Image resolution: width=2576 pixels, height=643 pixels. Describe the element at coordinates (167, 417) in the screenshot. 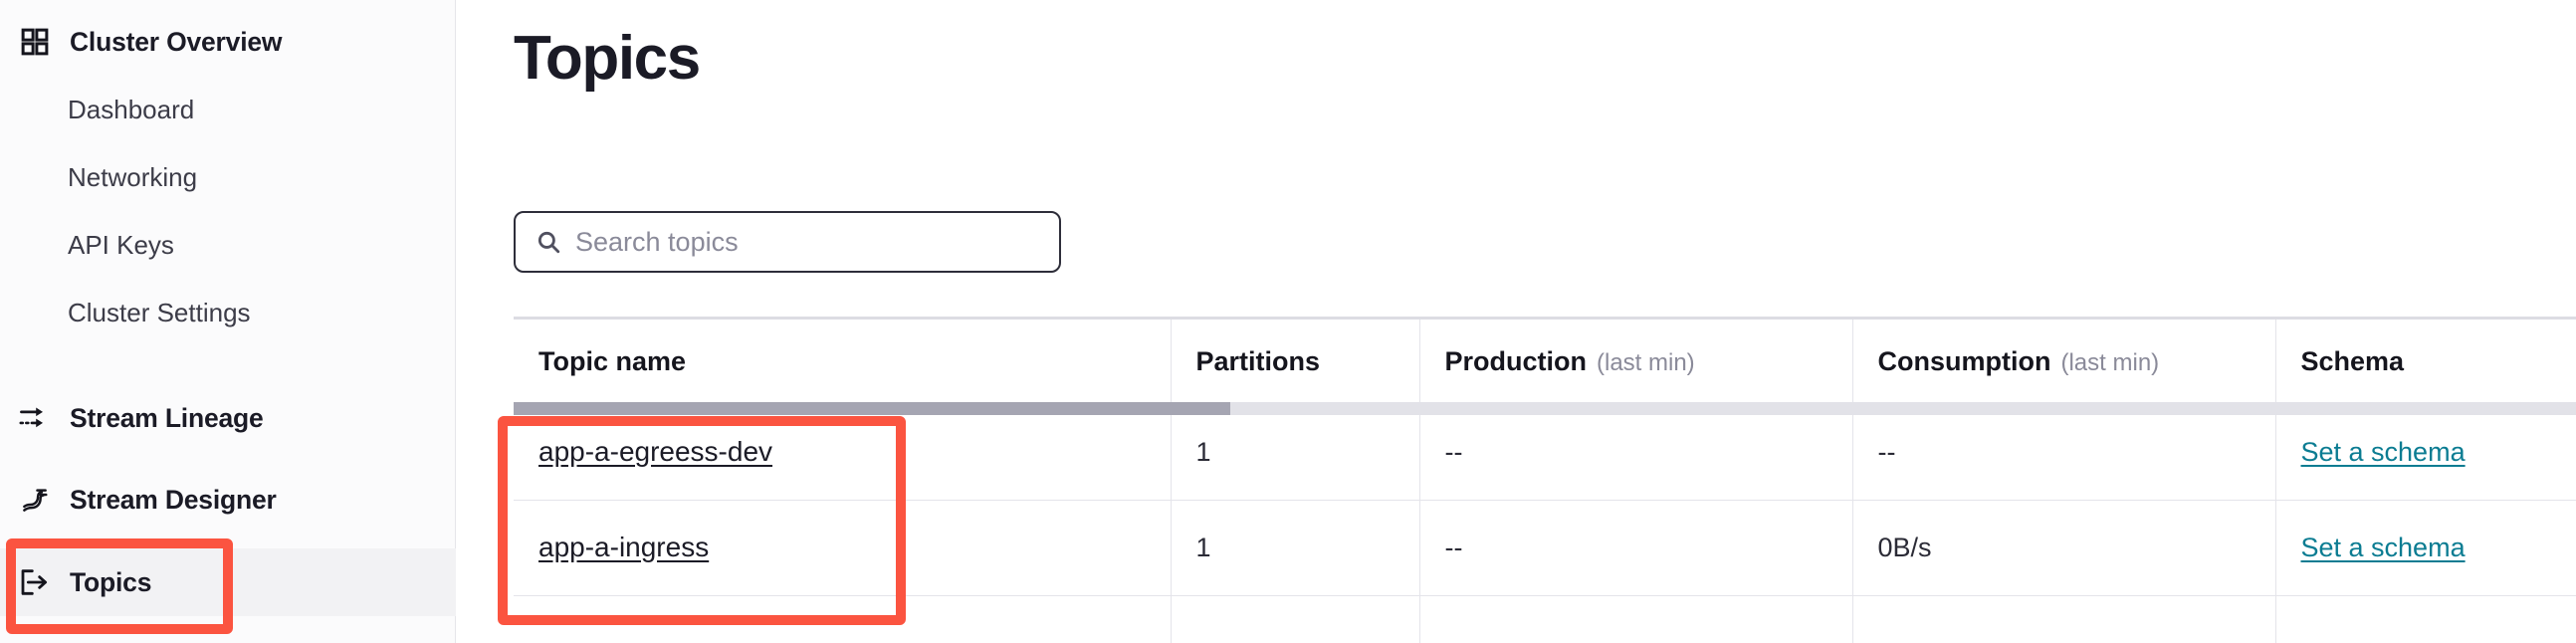

I see `sidebar-item-label: Stream Lineage` at that location.